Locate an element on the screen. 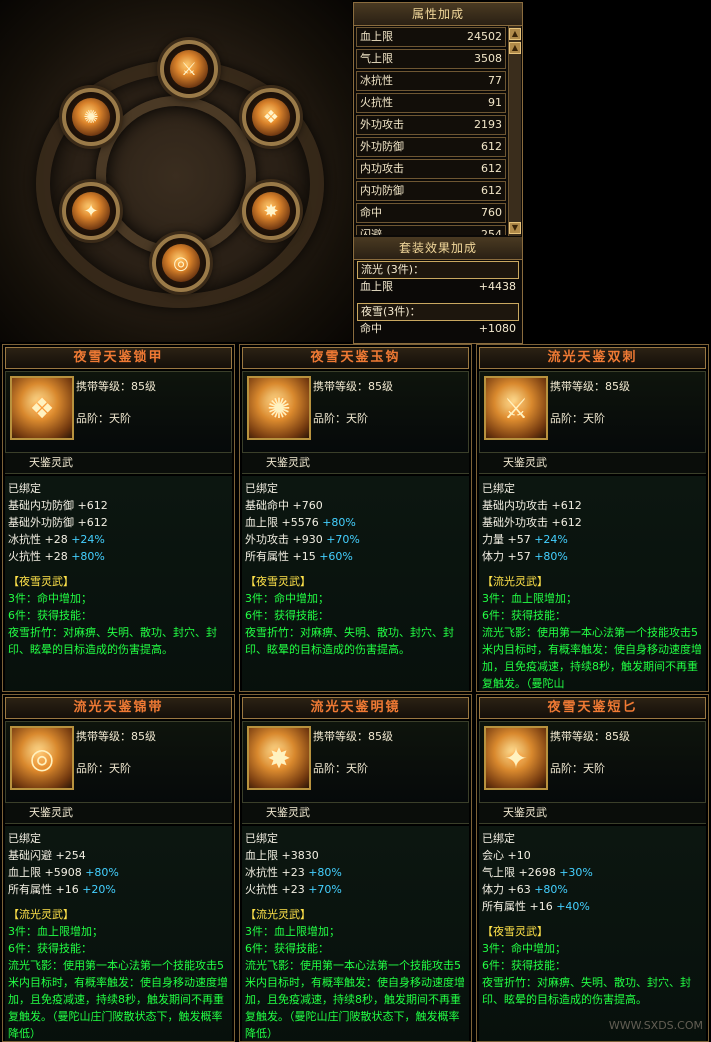  scroll-top-icon: ▲ is located at coordinates (515, 34).